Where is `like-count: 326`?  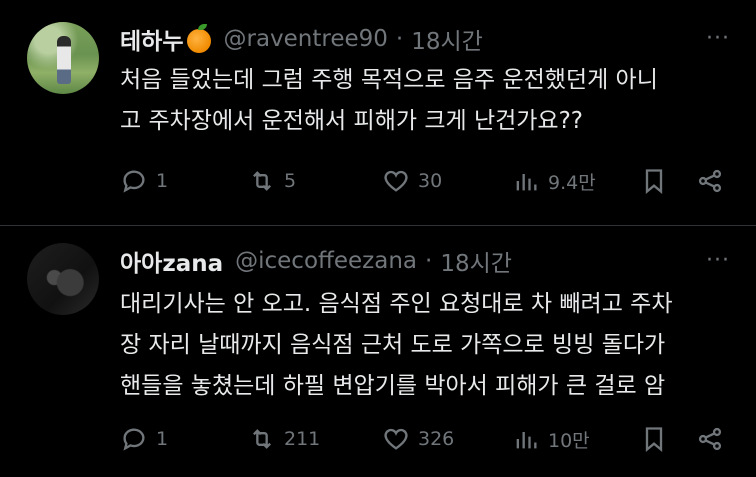
like-count: 326 is located at coordinates (436, 439).